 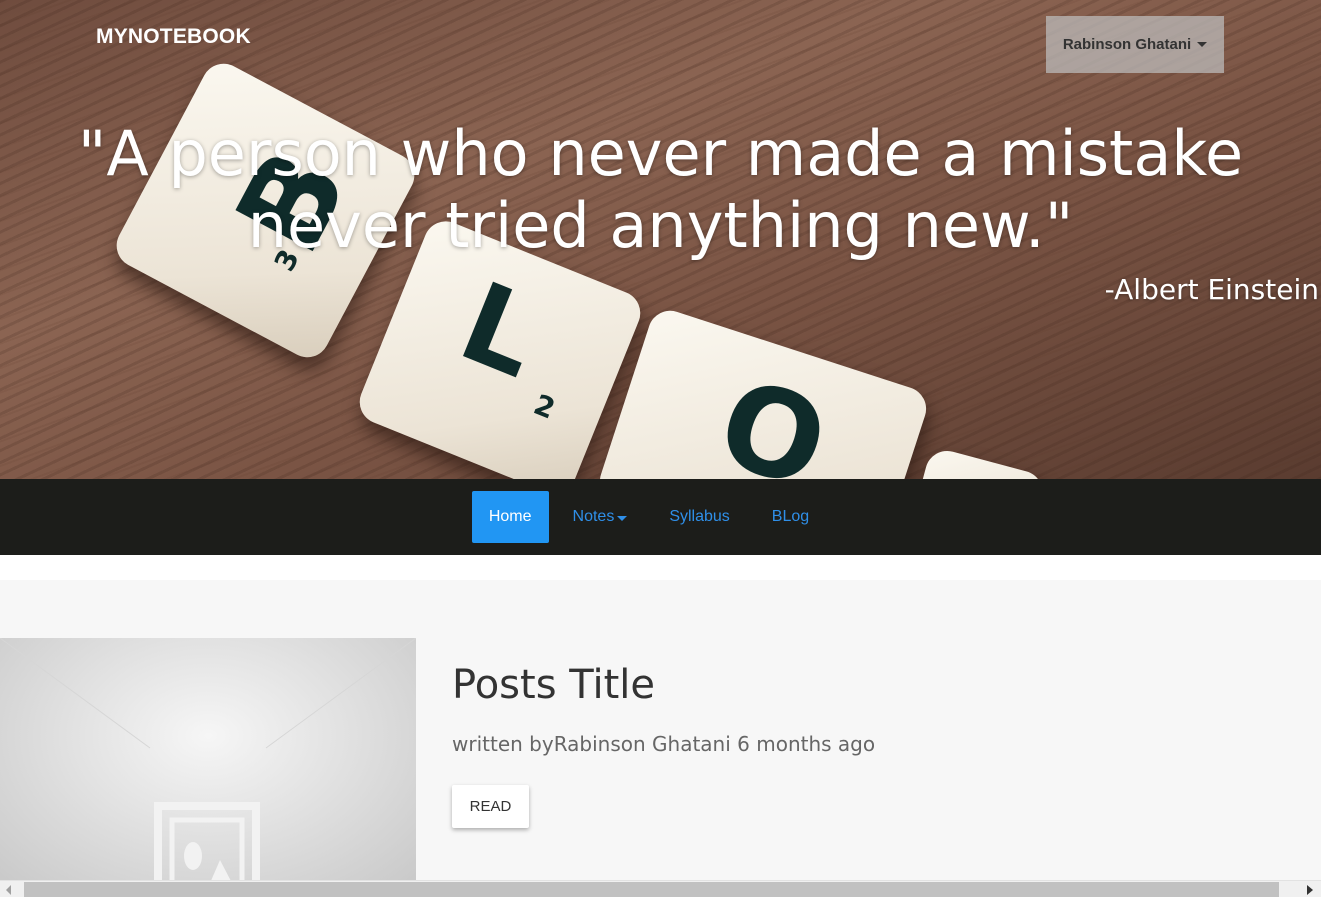 I want to click on horizontal-scrollbar, so click(x=660, y=888).